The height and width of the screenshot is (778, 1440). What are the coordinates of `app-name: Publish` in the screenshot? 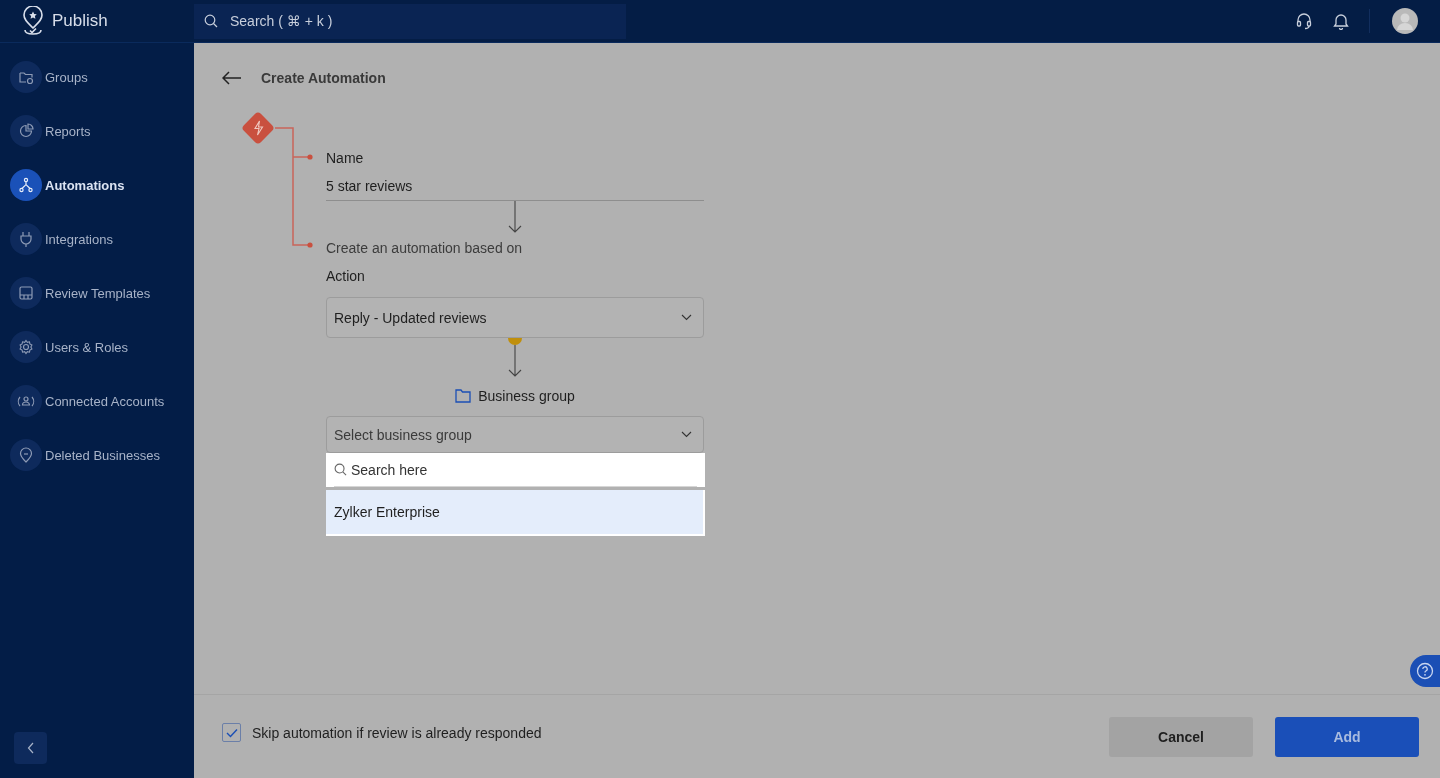 It's located at (80, 21).